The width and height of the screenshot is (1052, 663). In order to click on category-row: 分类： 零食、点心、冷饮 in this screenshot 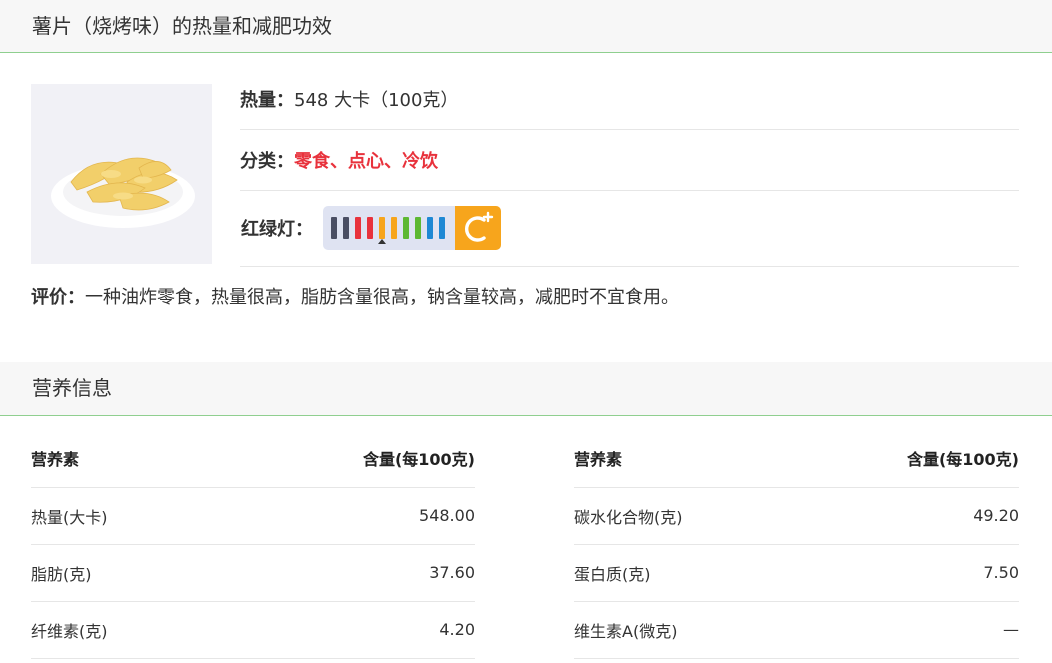, I will do `click(629, 160)`.